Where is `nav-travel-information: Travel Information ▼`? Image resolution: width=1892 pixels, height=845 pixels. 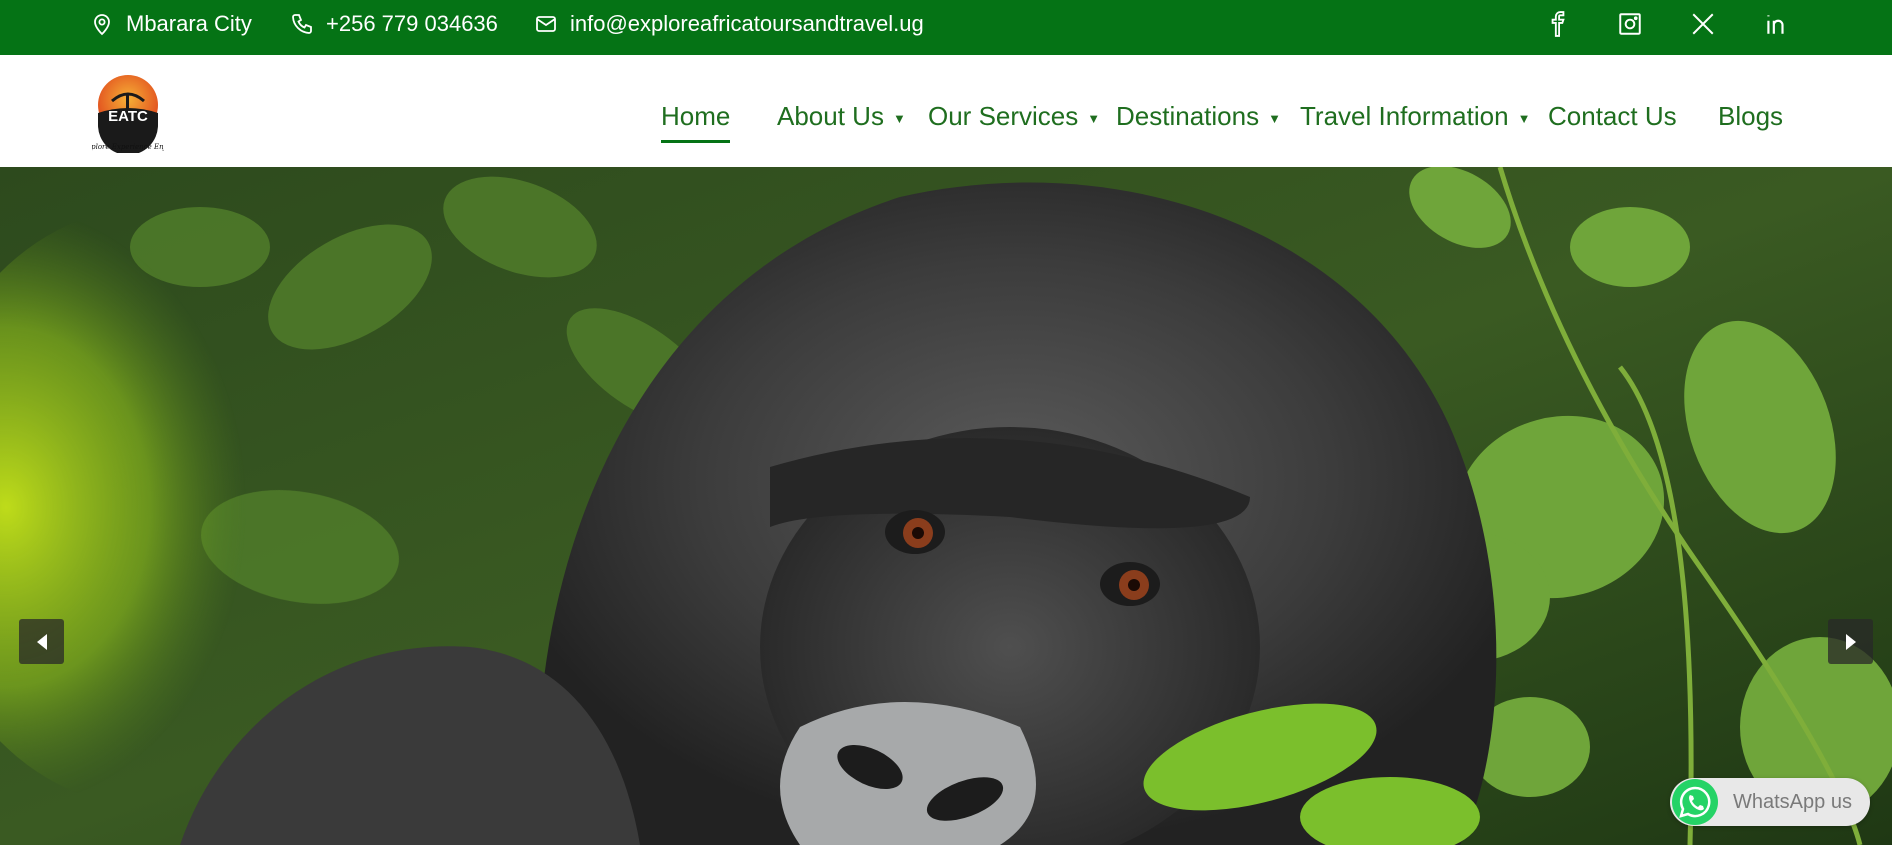
nav-travel-information: Travel Information ▼ is located at coordinates (1415, 121).